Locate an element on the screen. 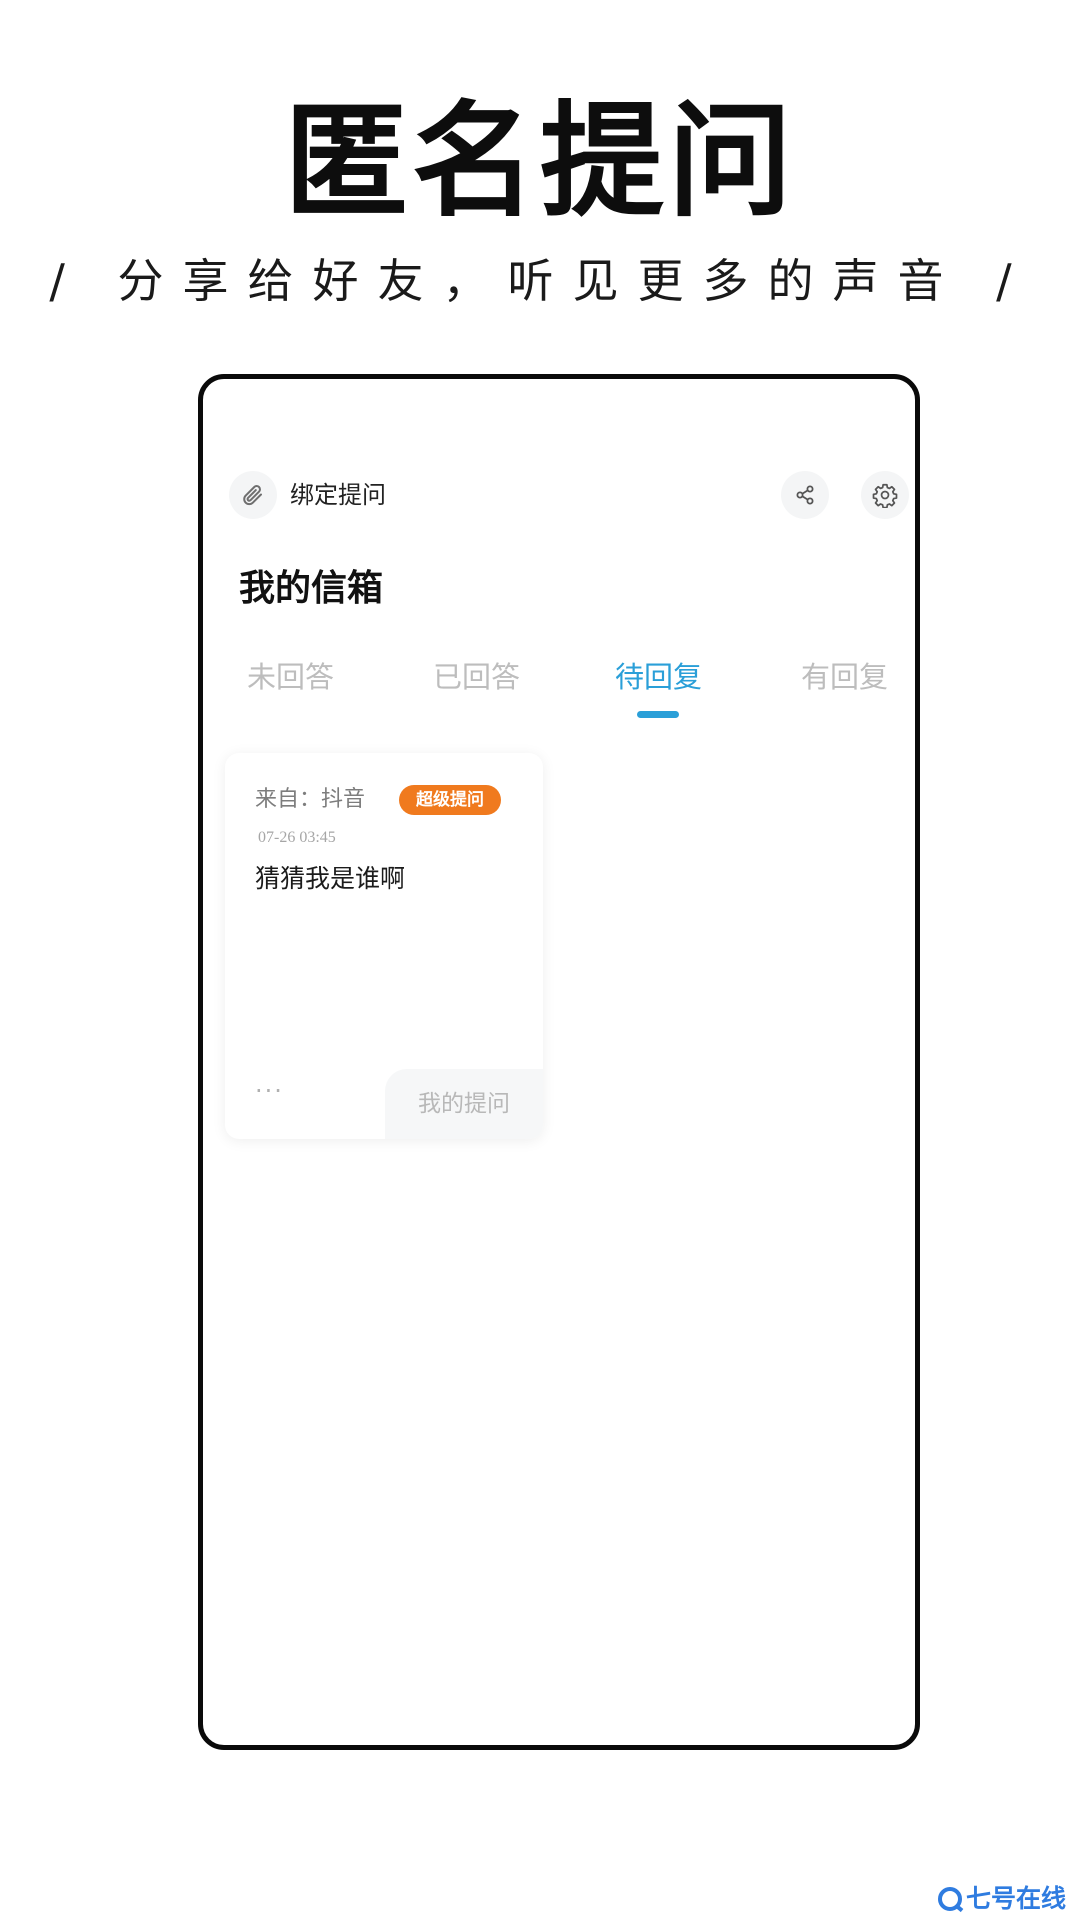 This screenshot has width=1080, height=1920. card-timestamp: 07-26 03:45 is located at coordinates (297, 837).